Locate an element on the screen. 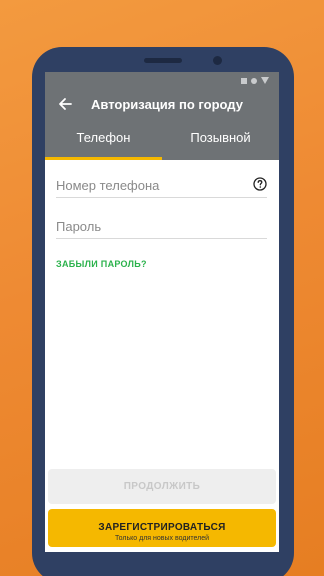 This screenshot has width=324, height=576. app-bar: Авторизация по городу Телефон Позывной is located at coordinates (162, 116).